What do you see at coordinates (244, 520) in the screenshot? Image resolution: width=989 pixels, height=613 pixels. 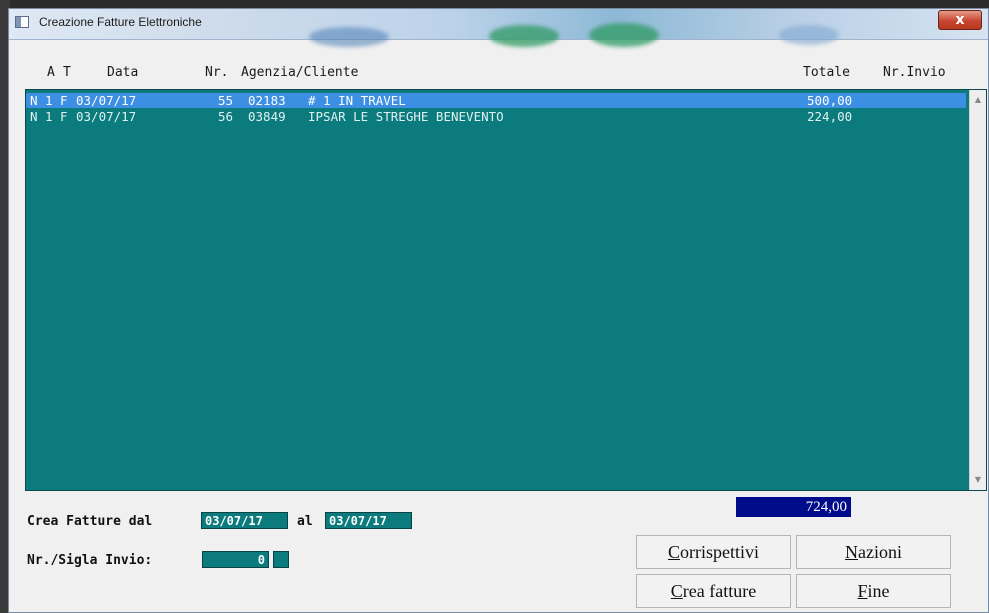 I see `date-from-field: 03/07/17` at bounding box center [244, 520].